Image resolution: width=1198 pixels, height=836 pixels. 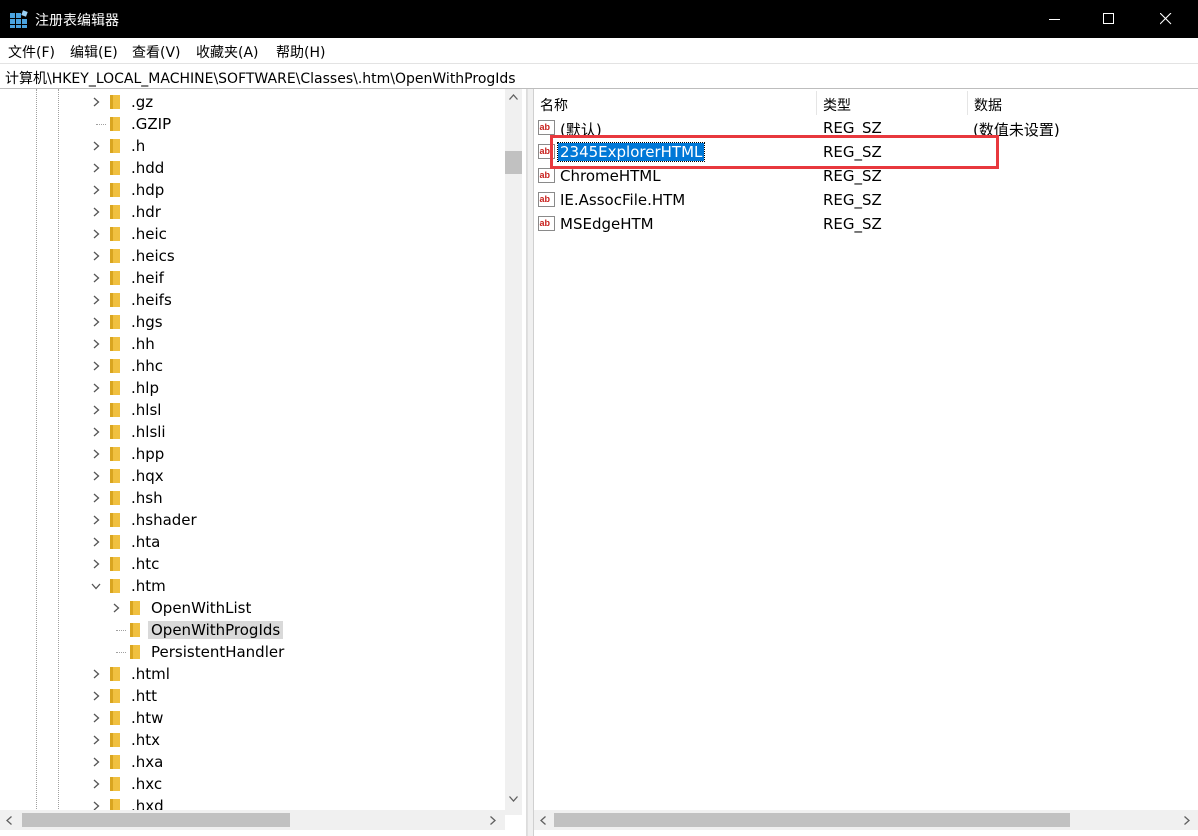 What do you see at coordinates (866, 224) in the screenshot?
I see `value-row-msedgehtm: ab MSEdgeHTM REG_SZ` at bounding box center [866, 224].